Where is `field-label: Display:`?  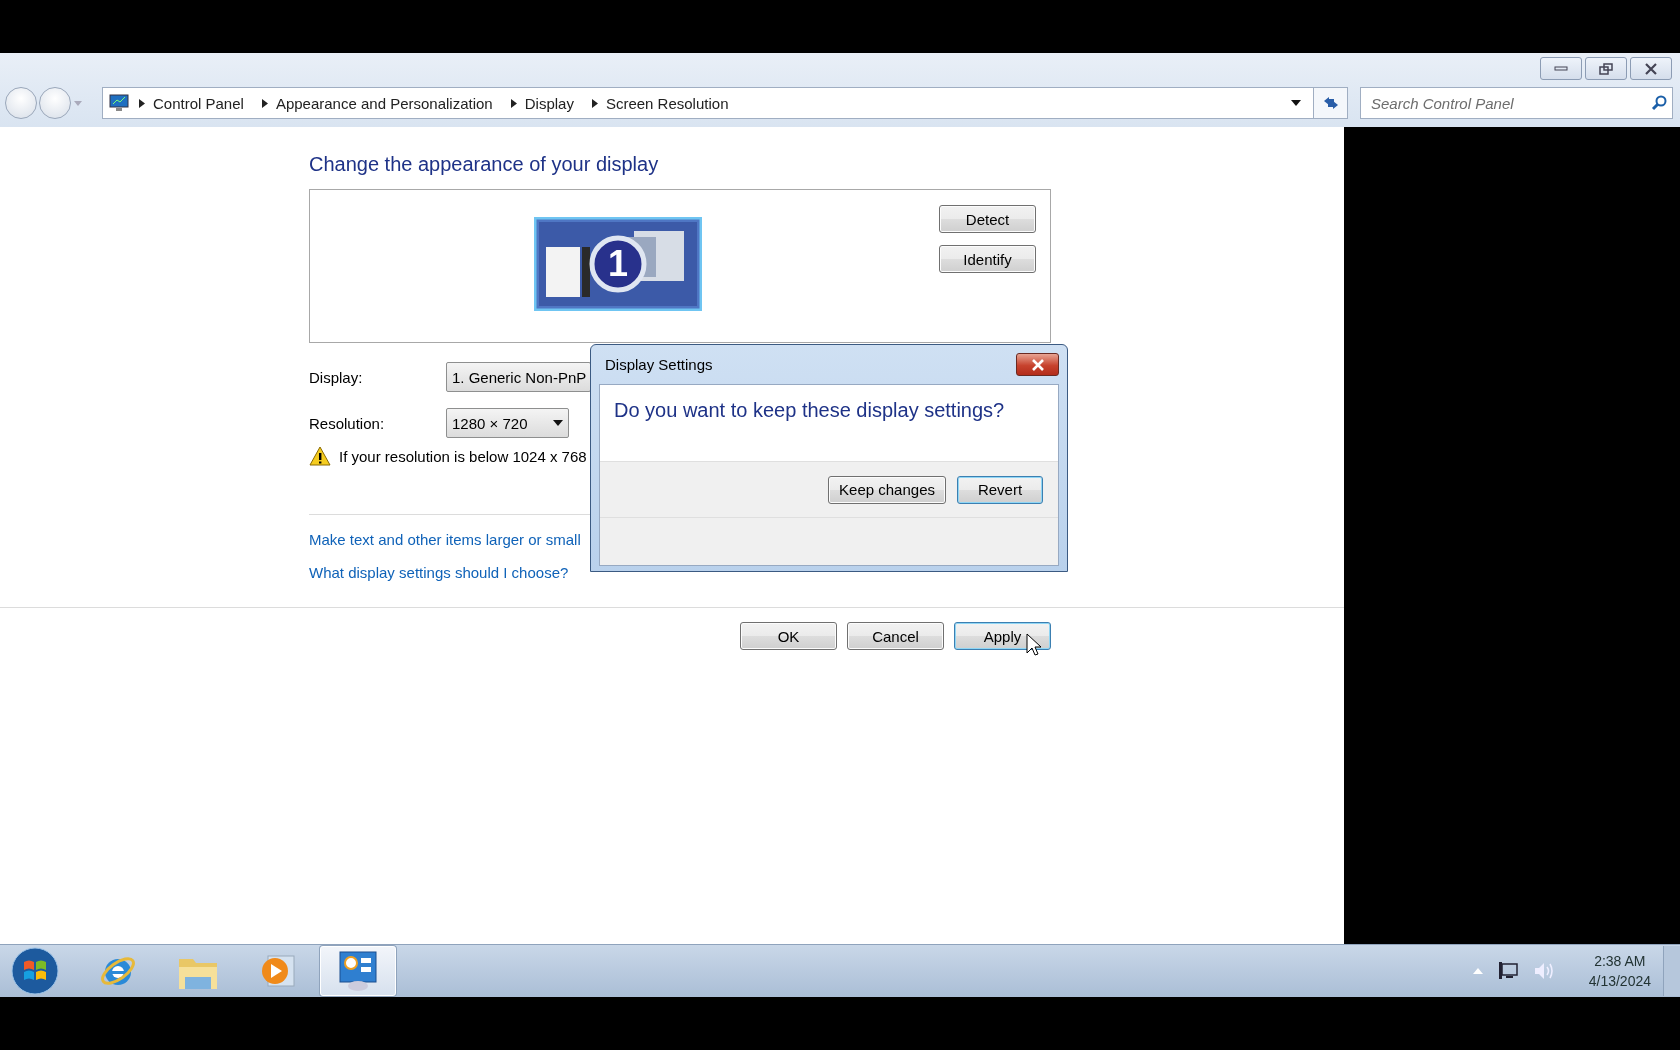 field-label: Display: is located at coordinates (336, 377).